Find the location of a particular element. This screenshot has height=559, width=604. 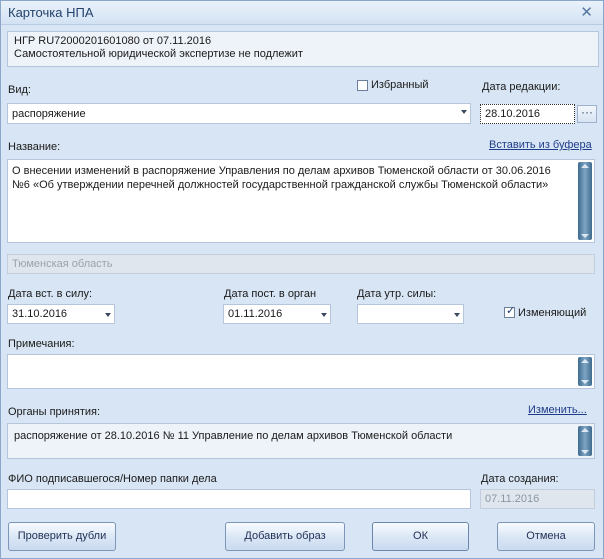

vid-select: распоряжение is located at coordinates (239, 113).